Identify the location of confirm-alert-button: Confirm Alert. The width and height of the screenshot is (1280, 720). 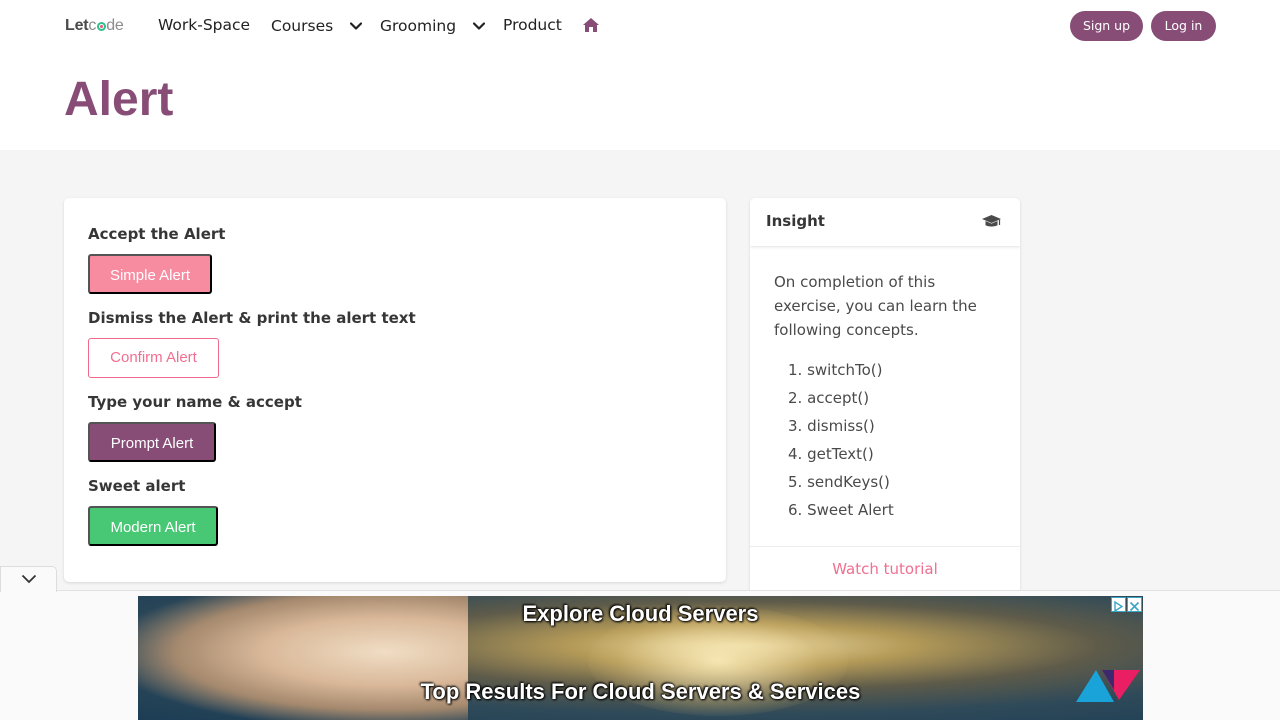
(153, 358).